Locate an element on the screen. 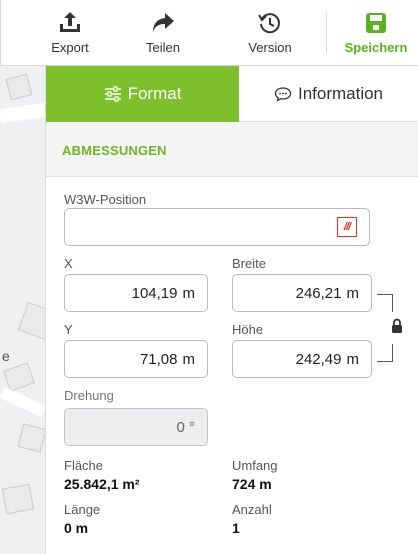 The width and height of the screenshot is (418, 554). map-label: e is located at coordinates (6, 356).